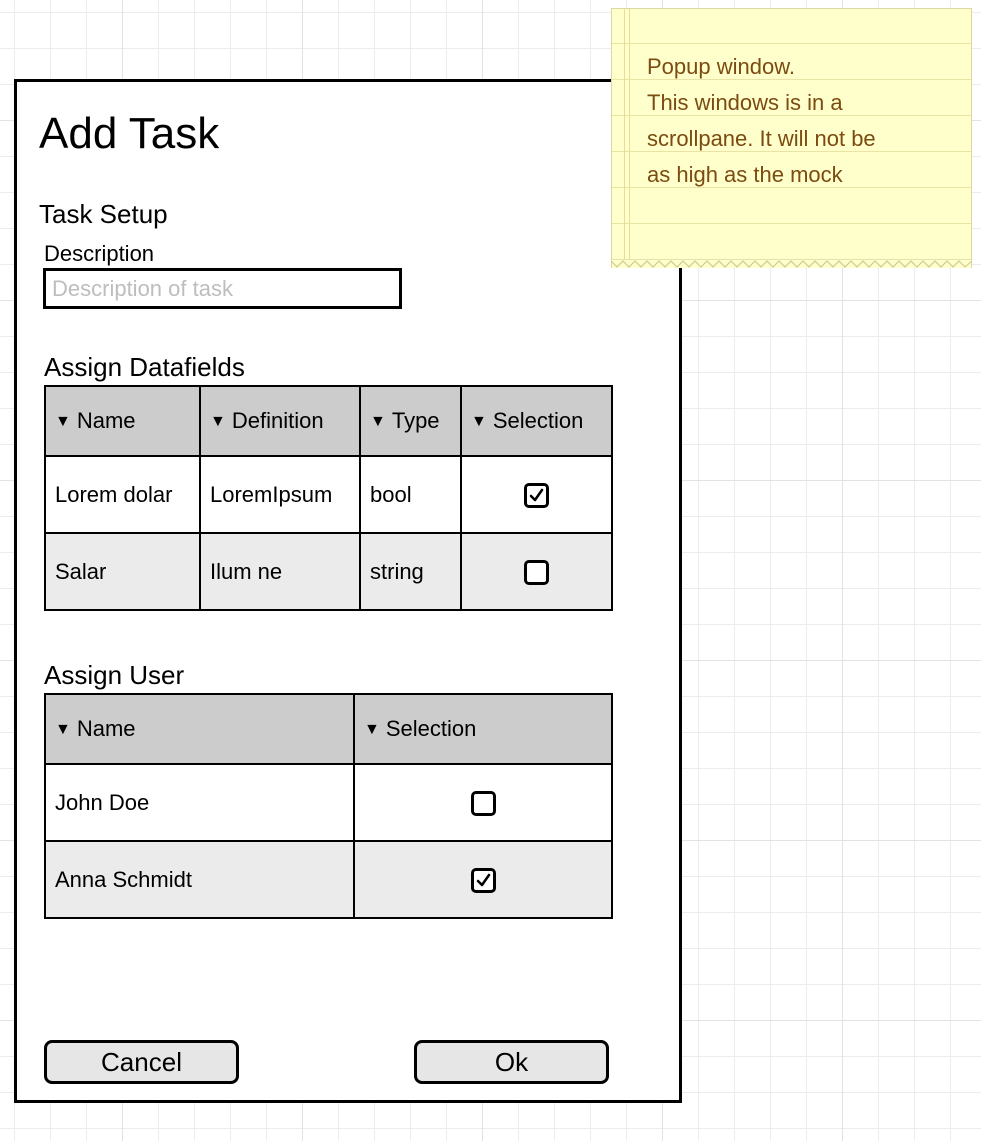 The width and height of the screenshot is (981, 1141). What do you see at coordinates (114, 675) in the screenshot?
I see `assign-user-heading: Assign User` at bounding box center [114, 675].